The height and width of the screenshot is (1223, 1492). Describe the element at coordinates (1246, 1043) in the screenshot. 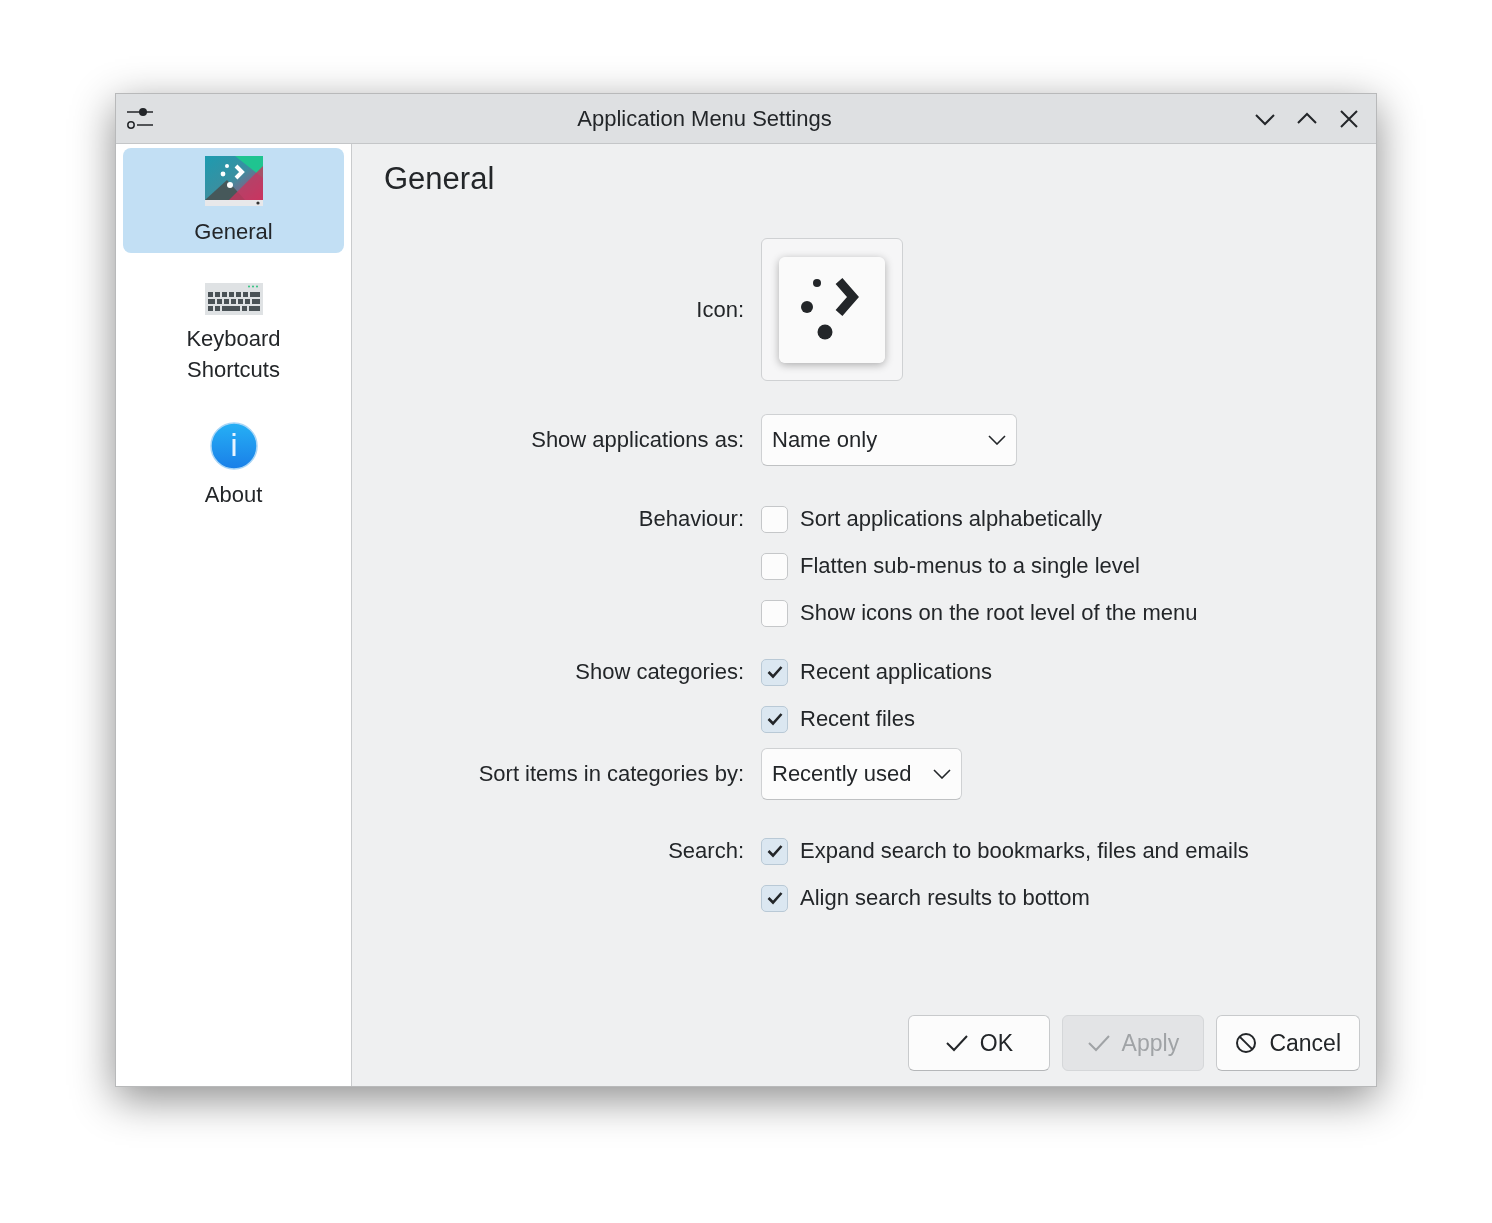

I see `cancel-icon` at that location.